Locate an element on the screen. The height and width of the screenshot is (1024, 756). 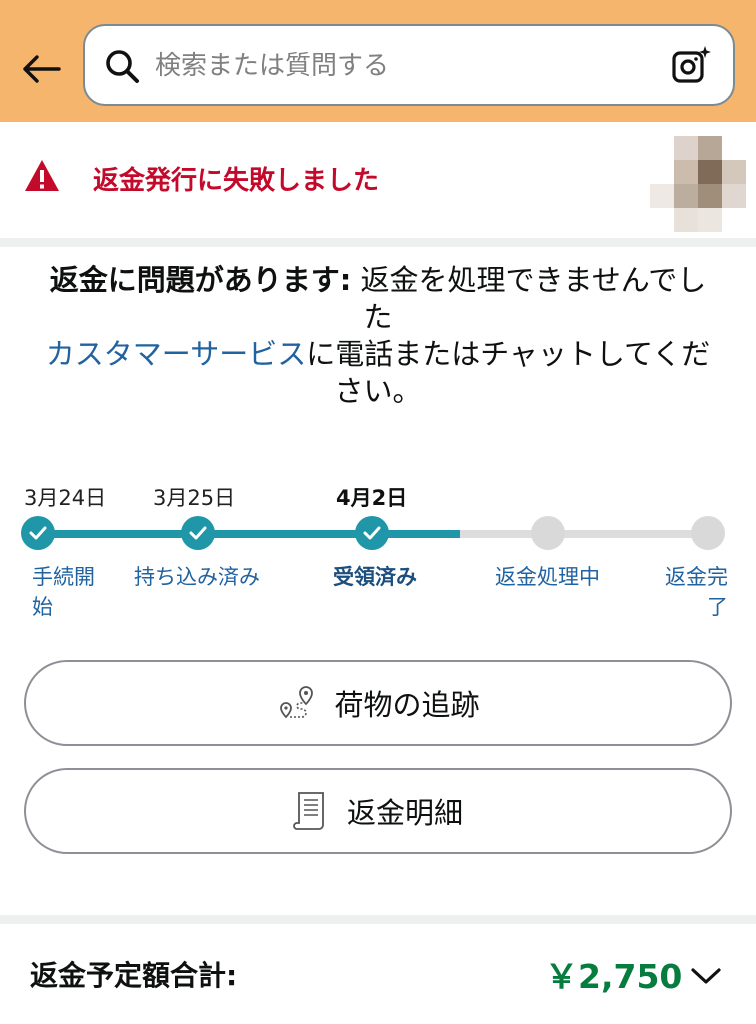
top-header is located at coordinates (378, 61).